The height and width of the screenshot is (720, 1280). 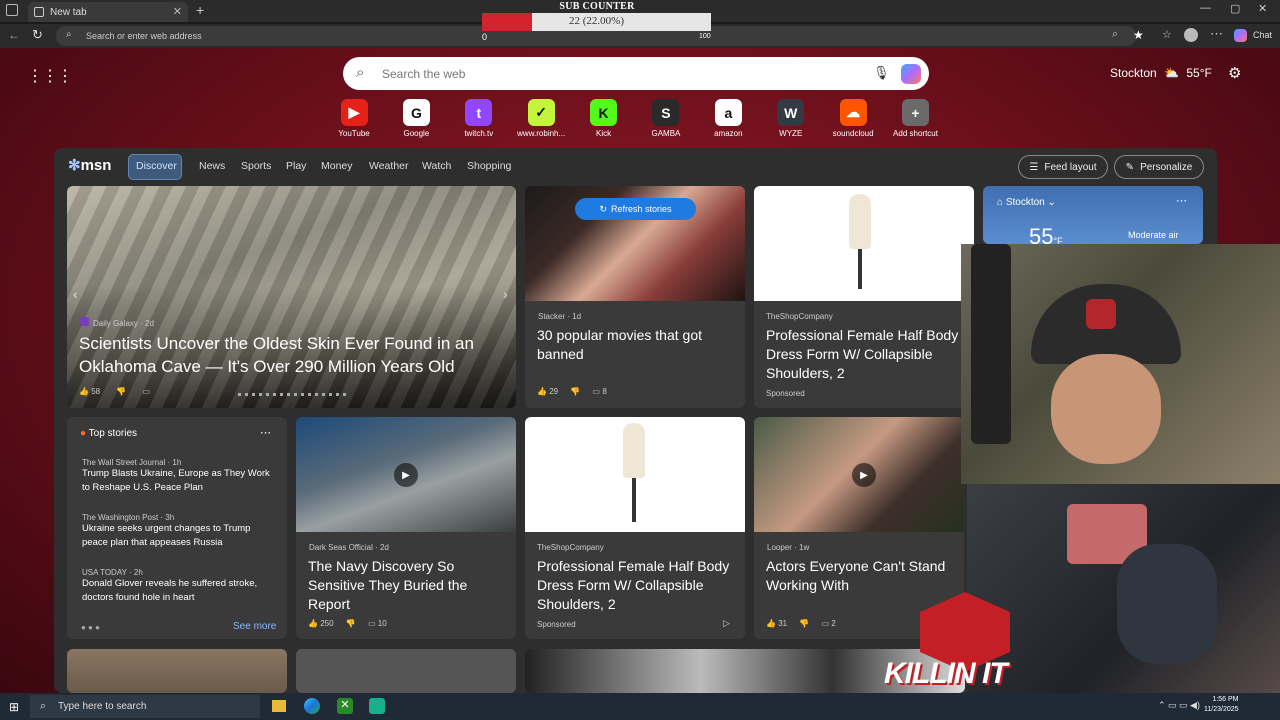 What do you see at coordinates (1221, 705) in the screenshot?
I see `clock: 1:56 PM 11/23/2025` at bounding box center [1221, 705].